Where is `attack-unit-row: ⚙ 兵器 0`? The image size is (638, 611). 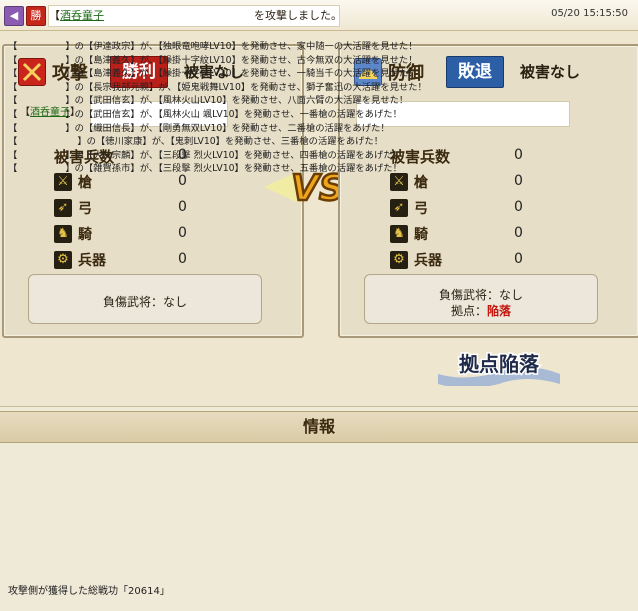
attack-unit-row: ⚙ 兵器 0 is located at coordinates (154, 263).